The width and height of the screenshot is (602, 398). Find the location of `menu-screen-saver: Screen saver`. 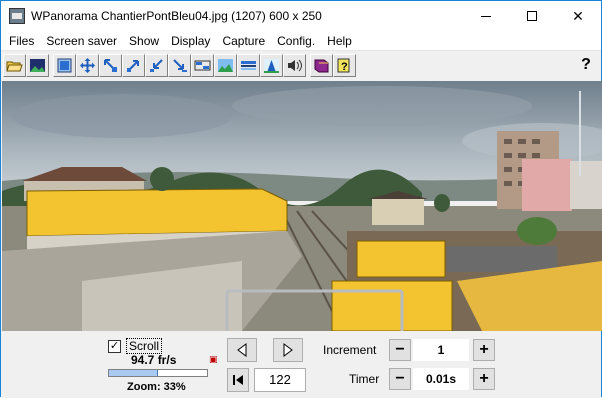

menu-screen-saver: Screen saver is located at coordinates (81, 41).